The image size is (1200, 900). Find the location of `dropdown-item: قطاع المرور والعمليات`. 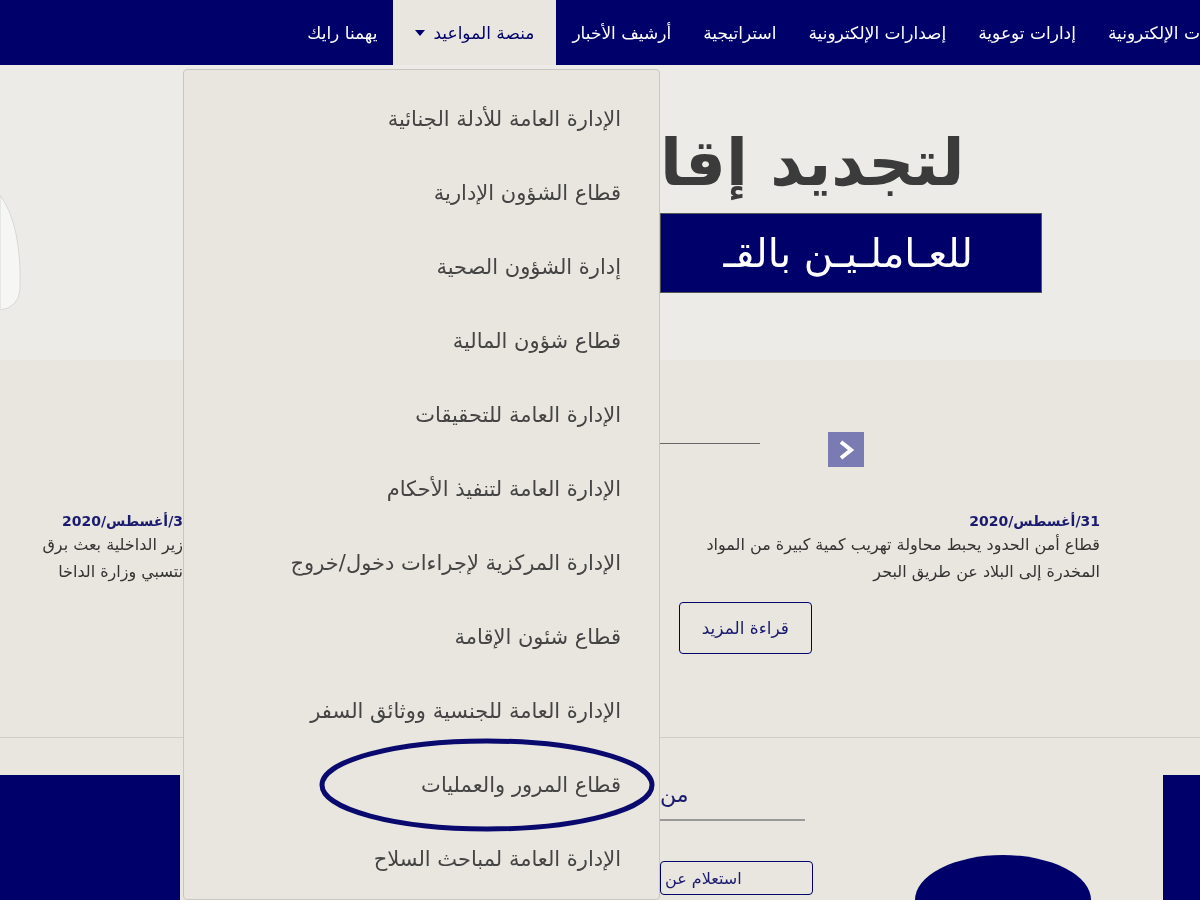

dropdown-item: قطاع المرور والعمليات is located at coordinates (540, 785).